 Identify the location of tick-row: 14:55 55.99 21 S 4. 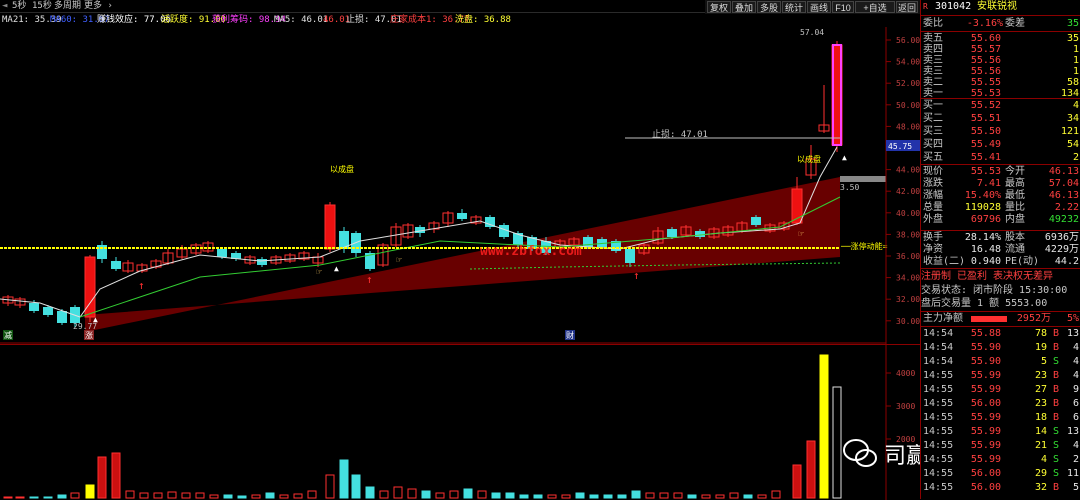
(1001, 445).